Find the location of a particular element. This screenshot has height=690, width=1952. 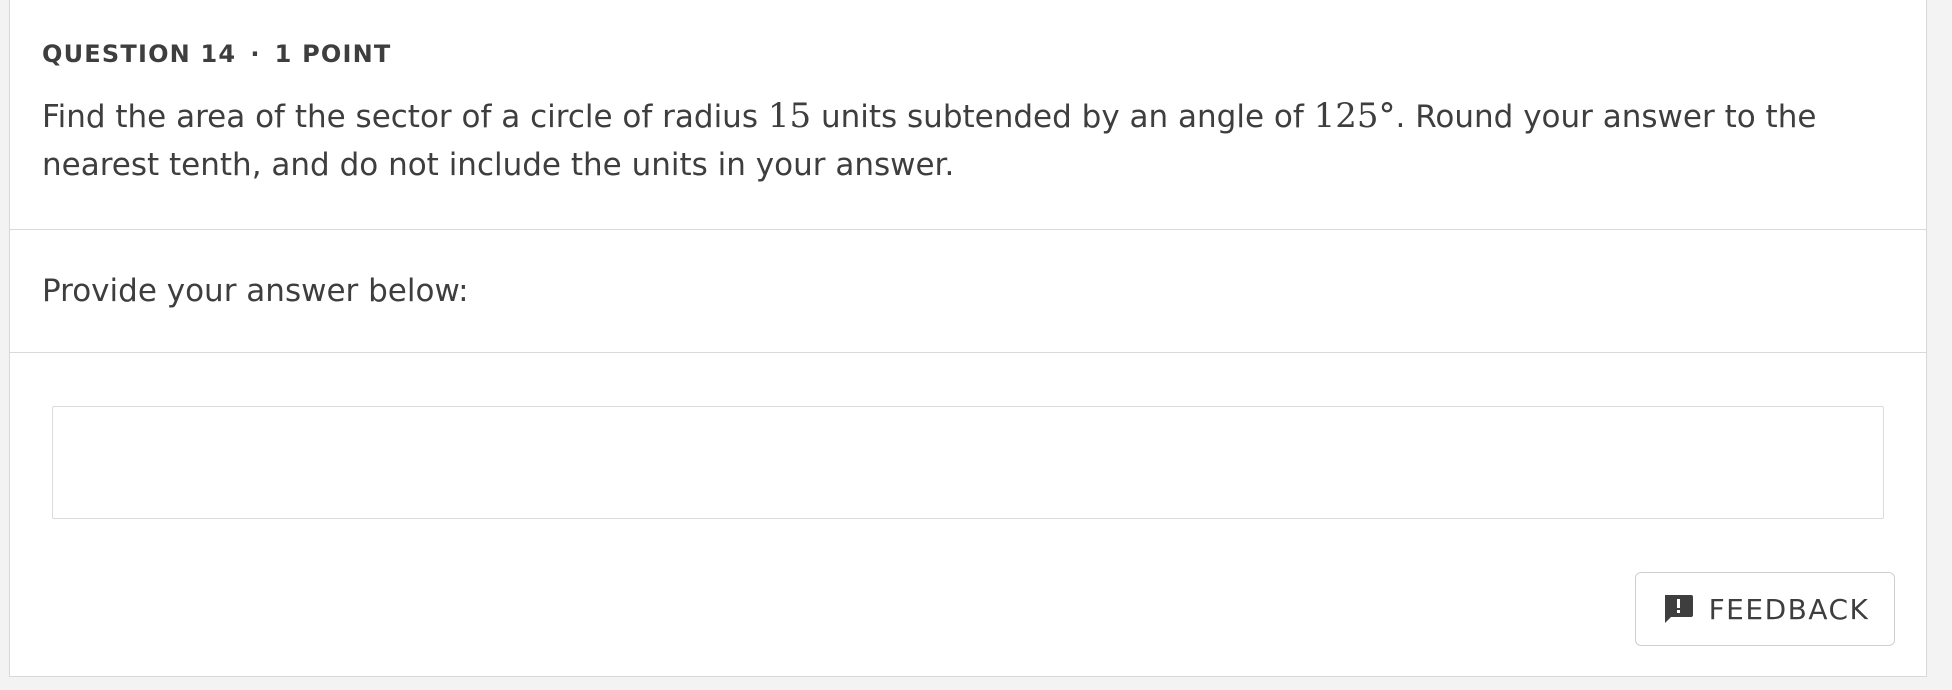

feedback-label: FEEDBACK is located at coordinates (1789, 609).